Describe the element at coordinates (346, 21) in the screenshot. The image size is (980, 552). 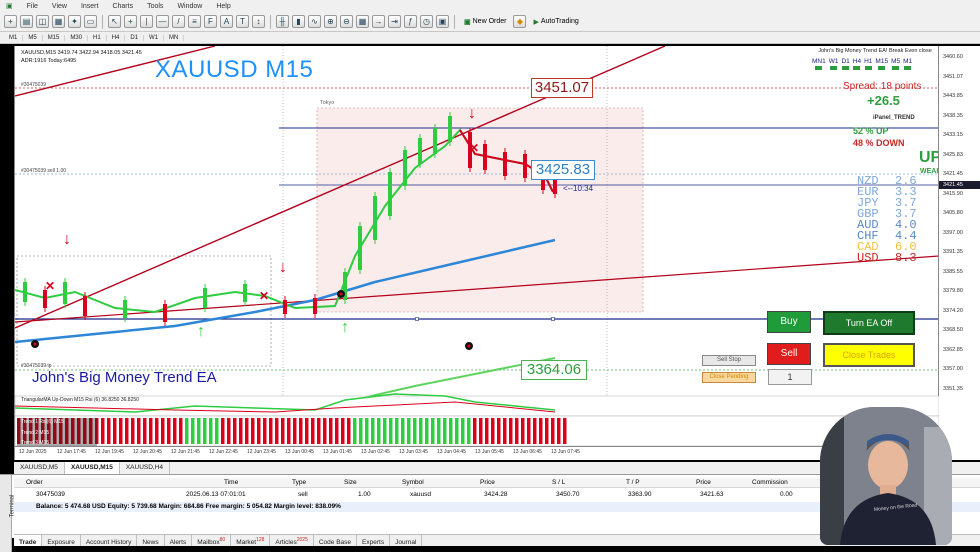
I see `zoom-out-icon: ⊖` at that location.